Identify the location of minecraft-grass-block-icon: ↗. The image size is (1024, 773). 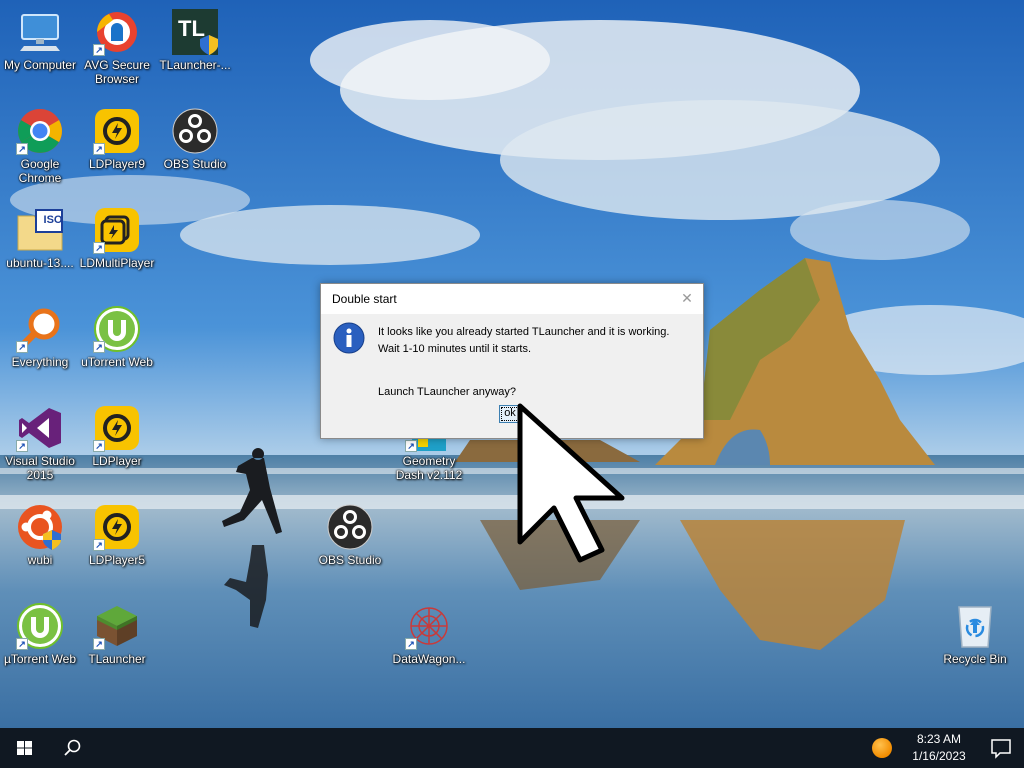
(117, 626).